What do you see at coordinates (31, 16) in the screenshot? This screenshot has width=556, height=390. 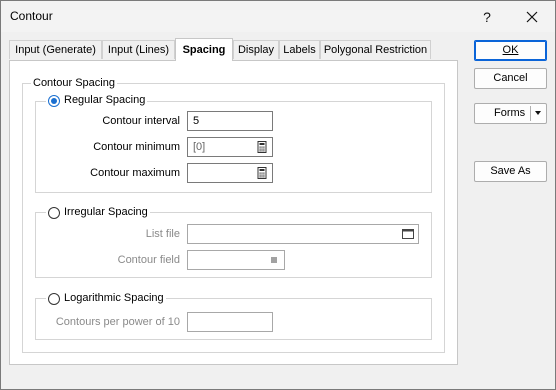 I see `window-title: Contour` at bounding box center [31, 16].